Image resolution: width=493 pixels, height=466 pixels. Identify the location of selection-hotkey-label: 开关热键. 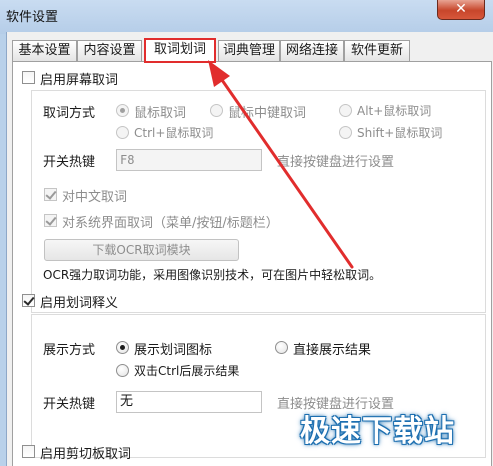
(69, 404).